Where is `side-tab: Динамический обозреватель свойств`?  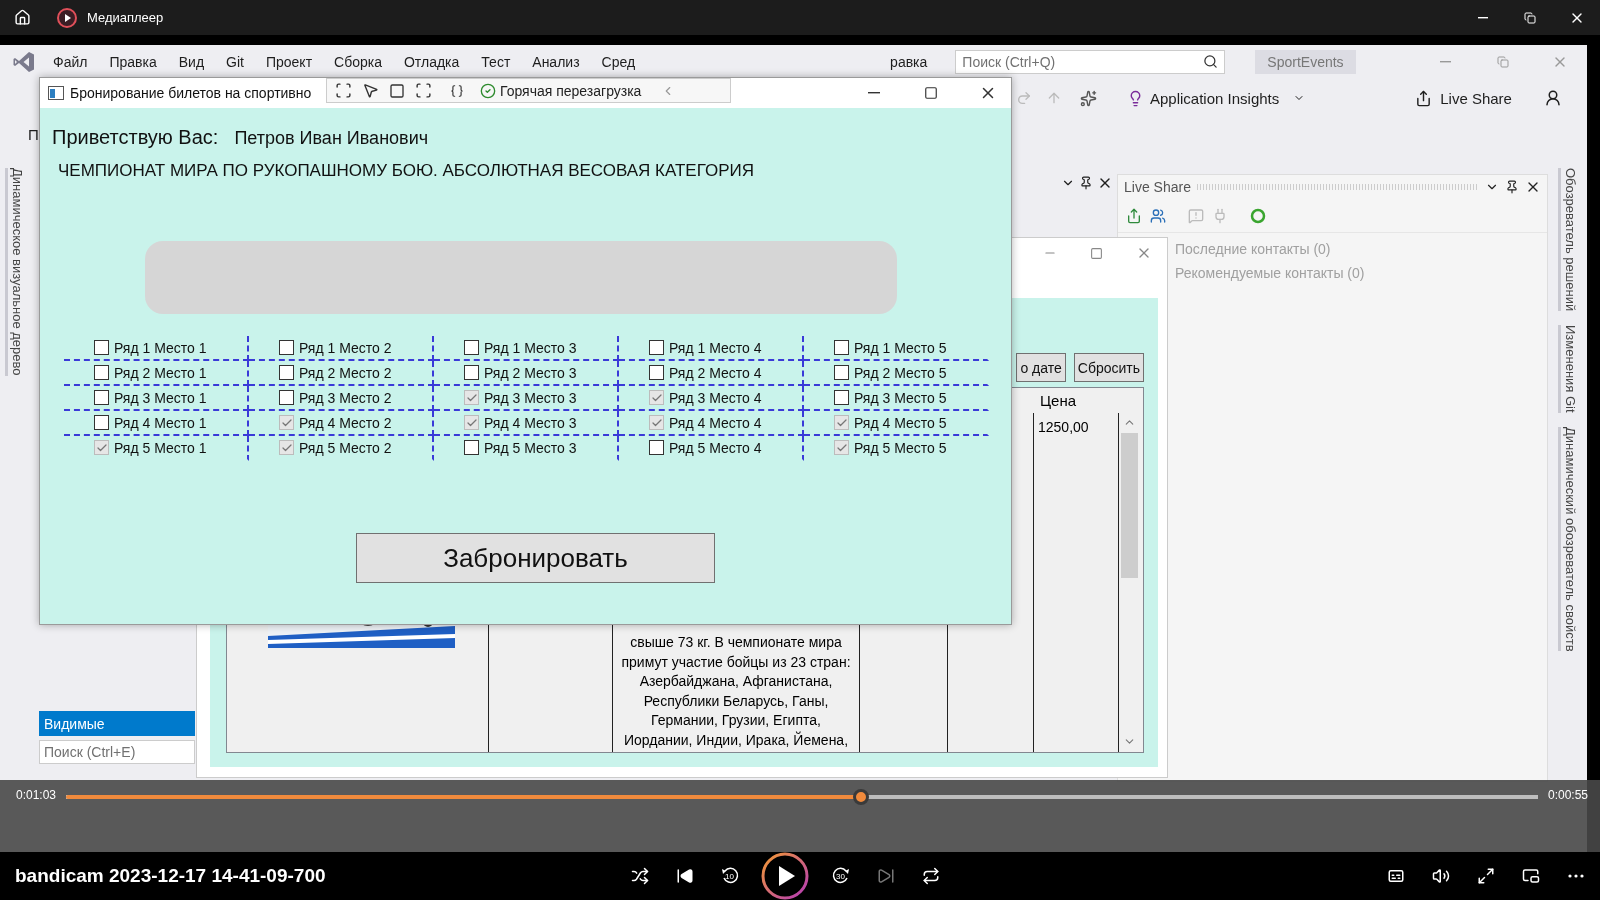 side-tab: Динамический обозреватель свойств is located at coordinates (1567, 539).